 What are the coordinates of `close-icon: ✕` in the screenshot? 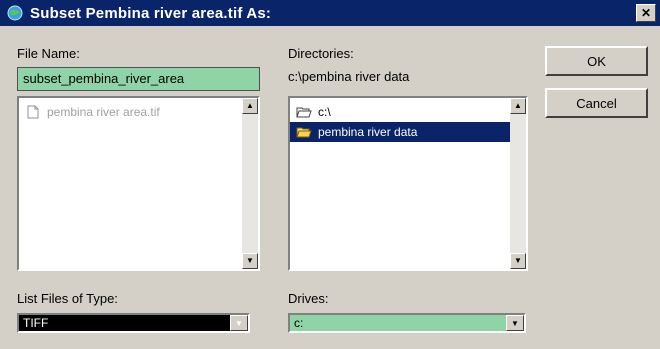 It's located at (646, 13).